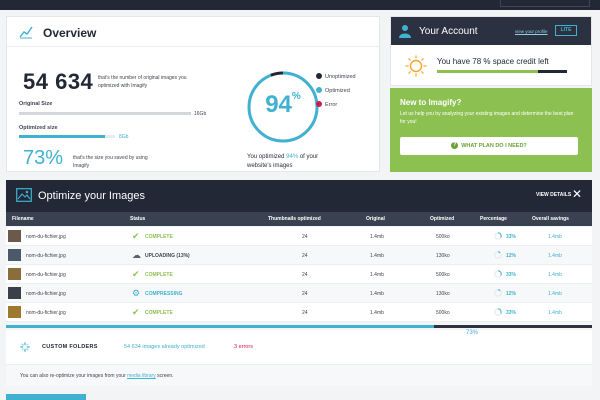 This screenshot has width=600, height=400. What do you see at coordinates (124, 137) in the screenshot?
I see `optimized-size-value: 8Gb` at bounding box center [124, 137].